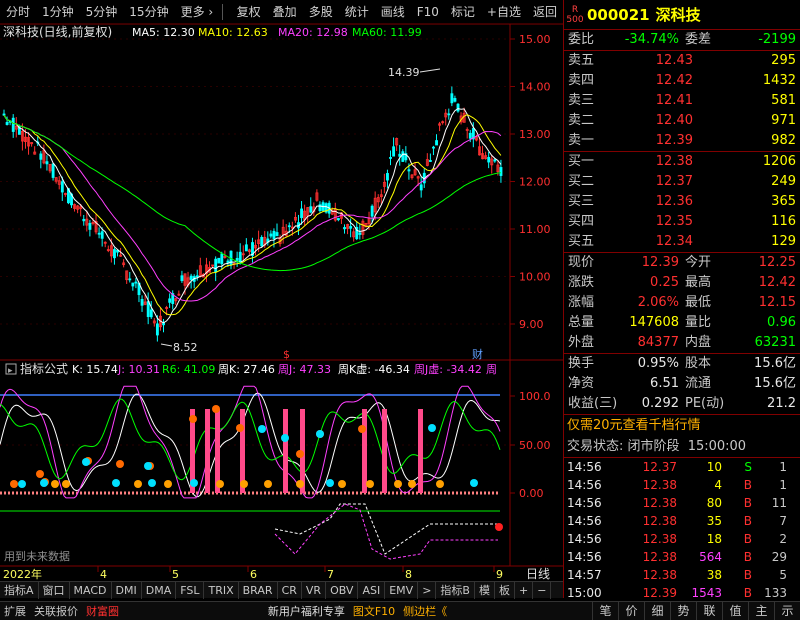  Describe the element at coordinates (682, 610) in the screenshot. I see `status-icon-3: 势` at that location.